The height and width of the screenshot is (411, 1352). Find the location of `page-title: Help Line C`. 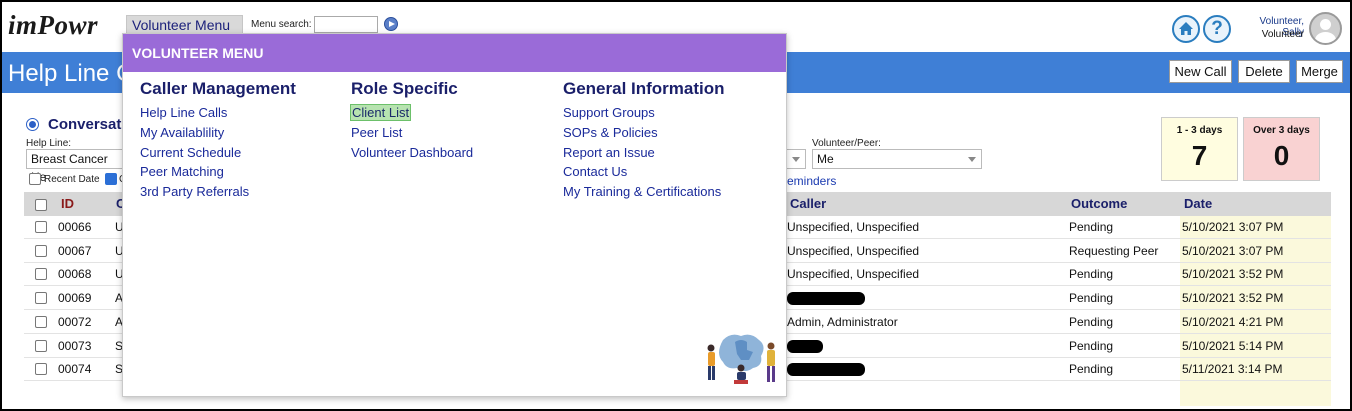

page-title: Help Line C is located at coordinates (71, 73).